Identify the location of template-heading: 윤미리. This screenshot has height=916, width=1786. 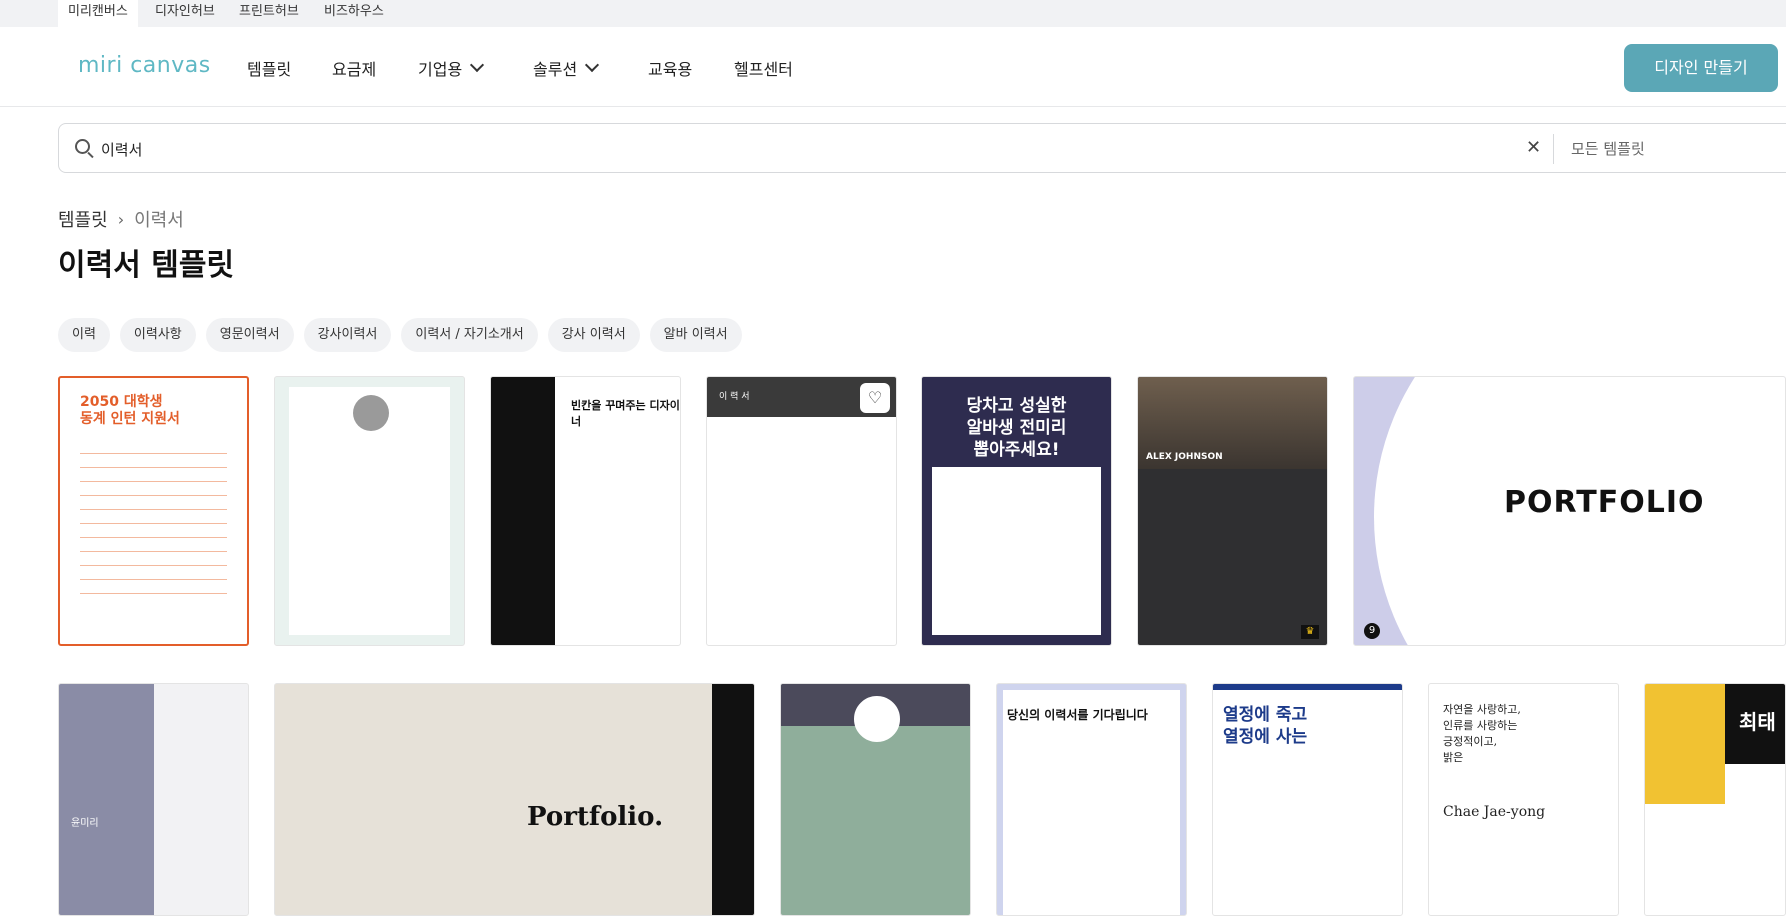
(85, 823).